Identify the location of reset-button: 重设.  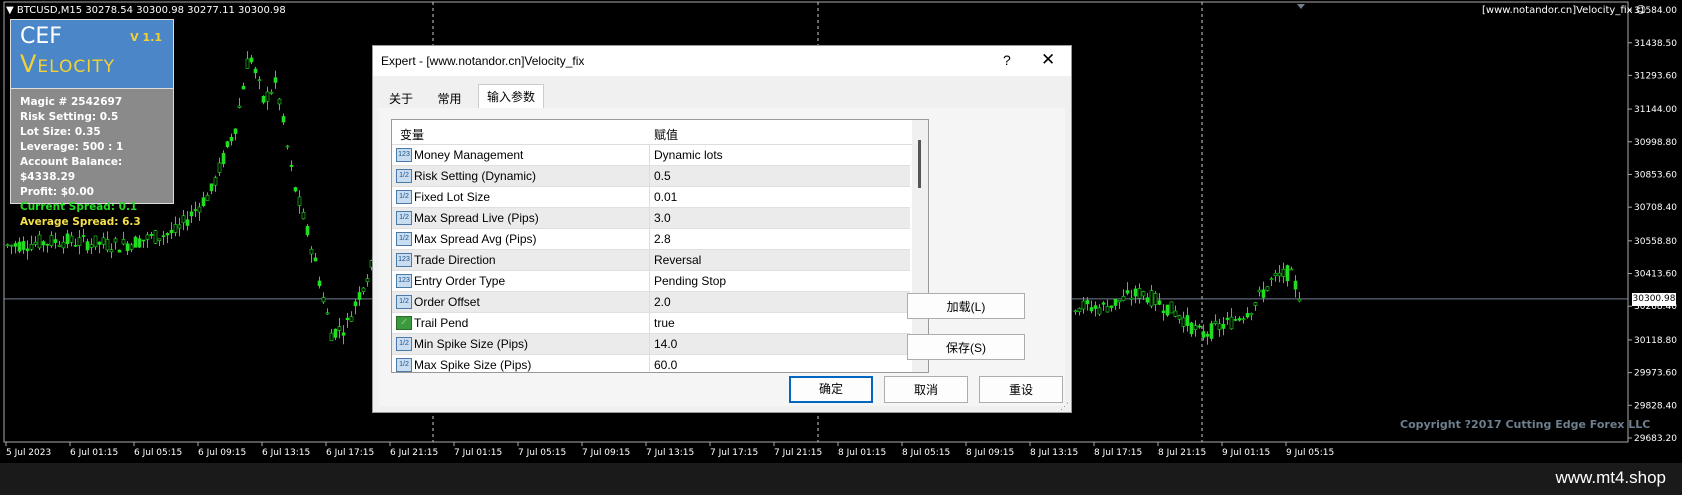
(1021, 389).